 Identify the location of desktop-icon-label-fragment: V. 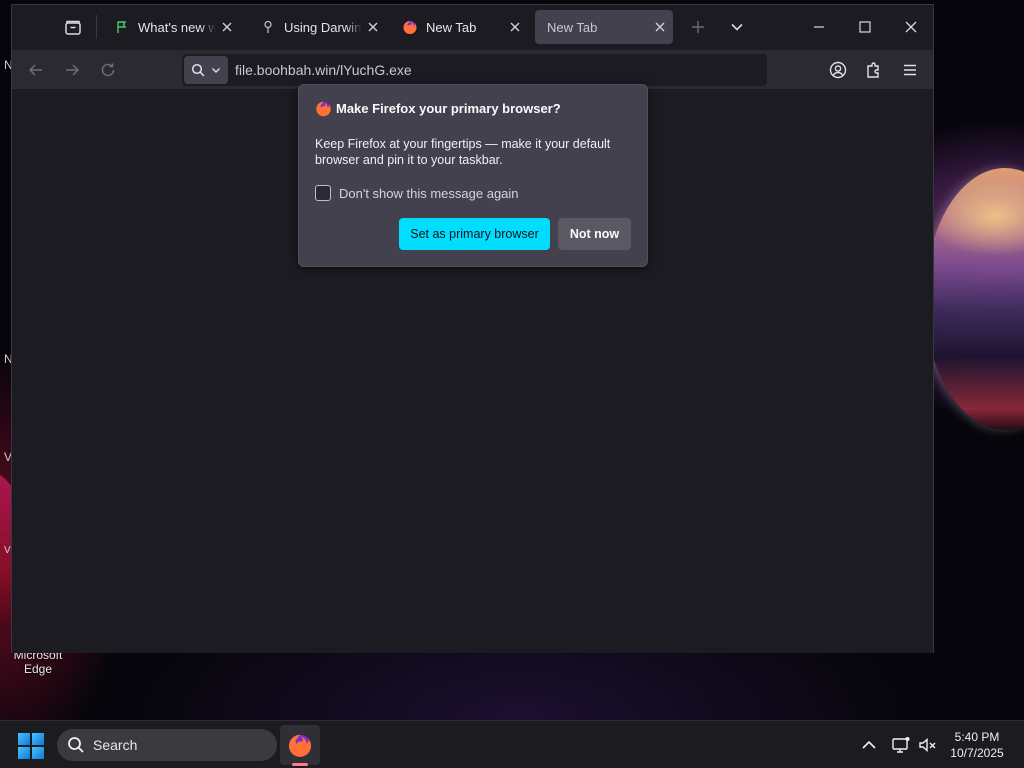
(7, 550).